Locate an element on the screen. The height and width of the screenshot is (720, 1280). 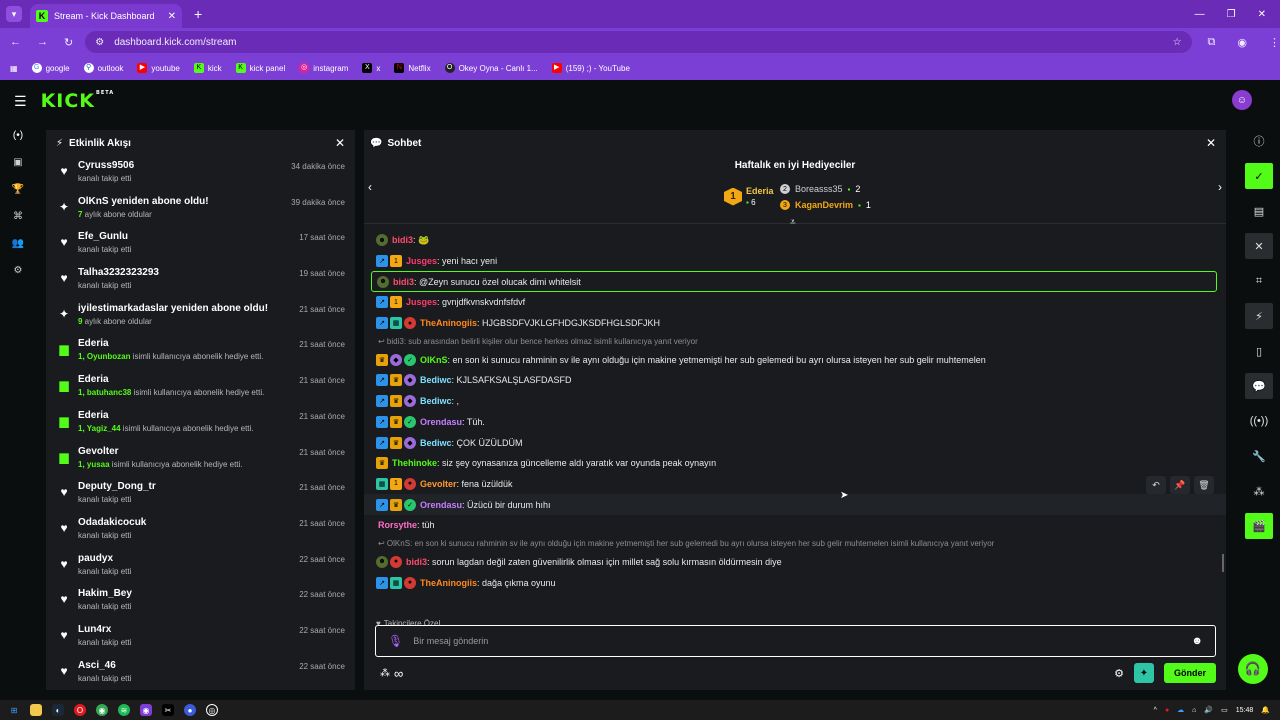
file-explorer-icon is located at coordinates (36, 710).